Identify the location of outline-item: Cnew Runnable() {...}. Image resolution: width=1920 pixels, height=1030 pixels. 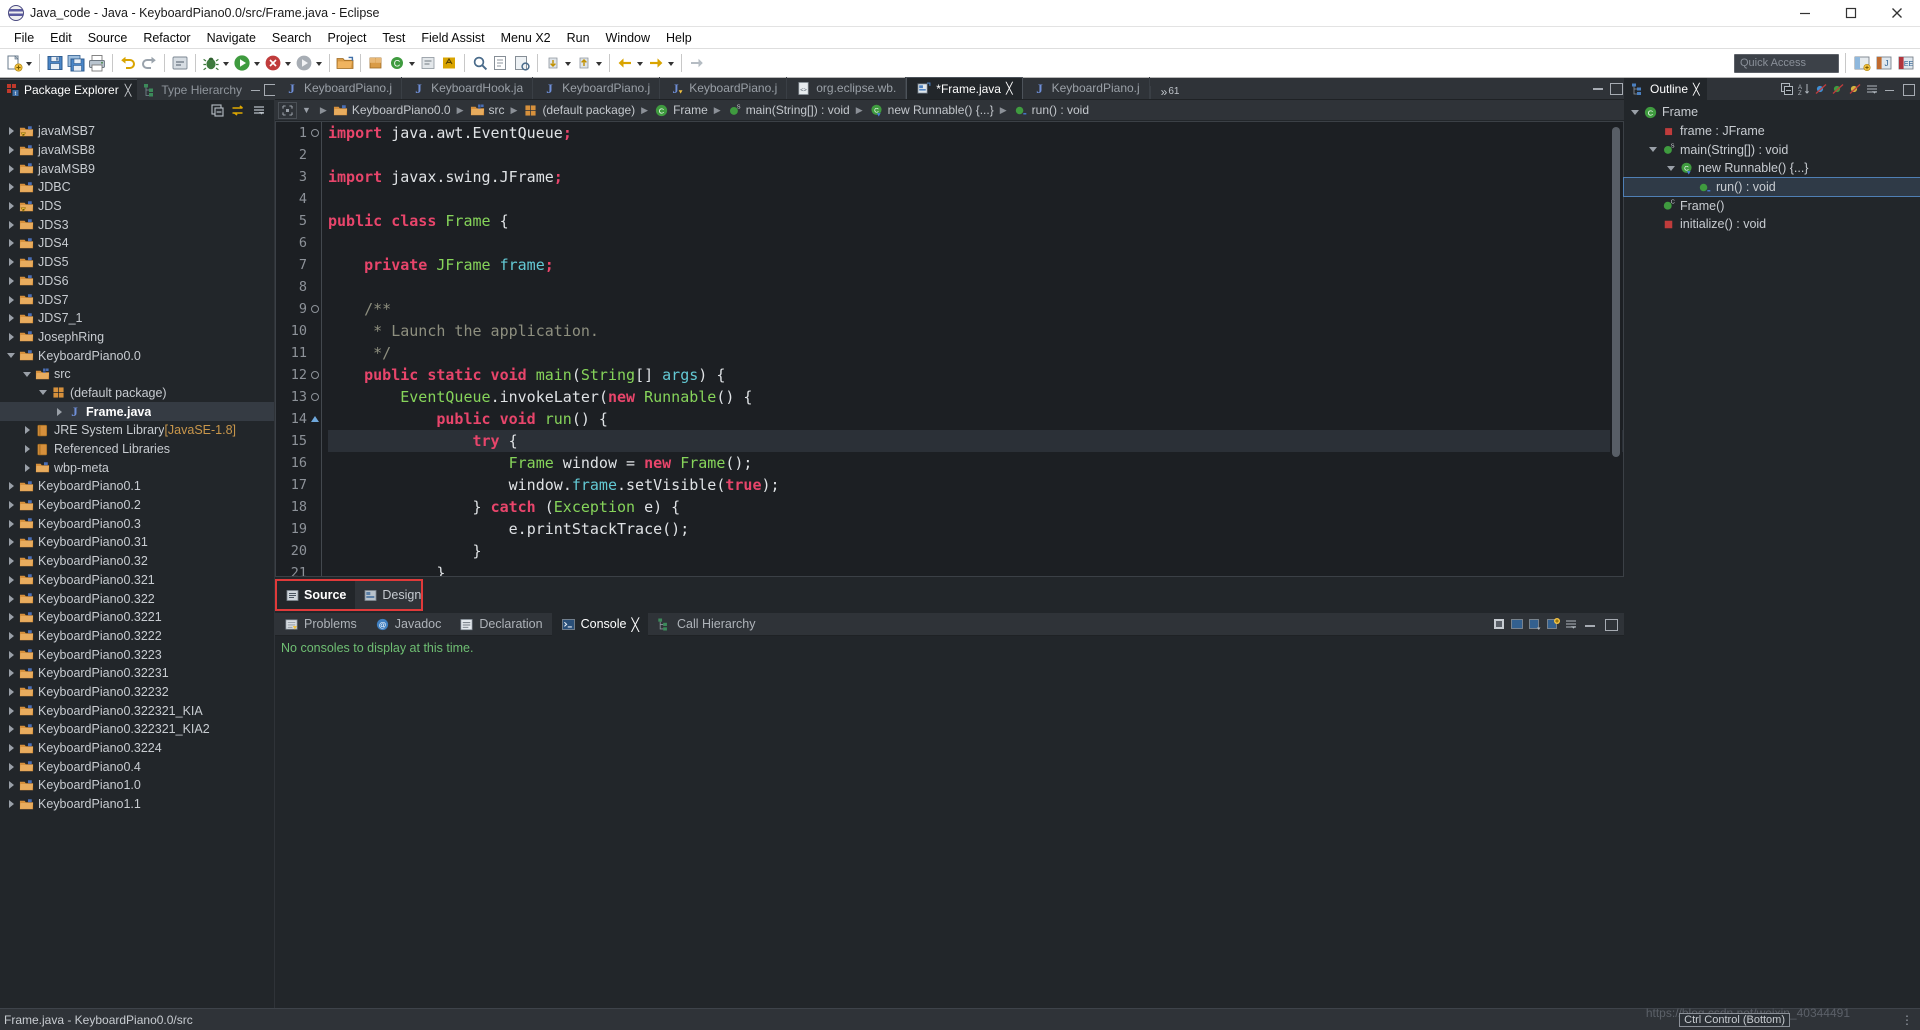
(1772, 168).